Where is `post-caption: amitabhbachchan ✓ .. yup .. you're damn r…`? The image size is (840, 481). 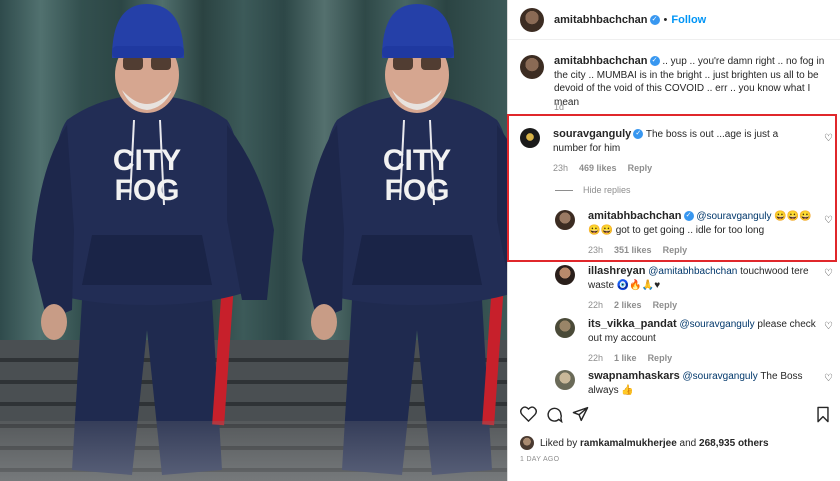 post-caption: amitabhbachchan ✓ .. yup .. you're damn r… is located at coordinates (679, 82).